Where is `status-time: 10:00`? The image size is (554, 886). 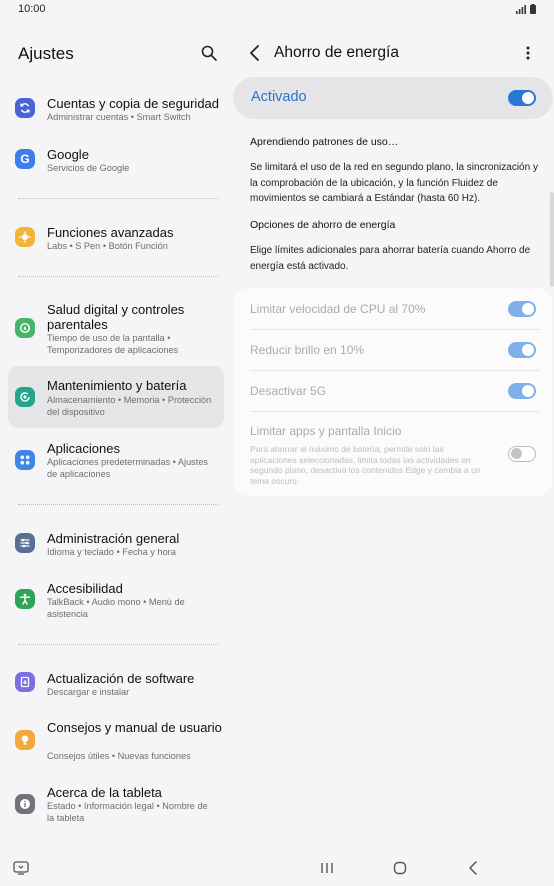
status-time: 10:00 is located at coordinates (32, 9).